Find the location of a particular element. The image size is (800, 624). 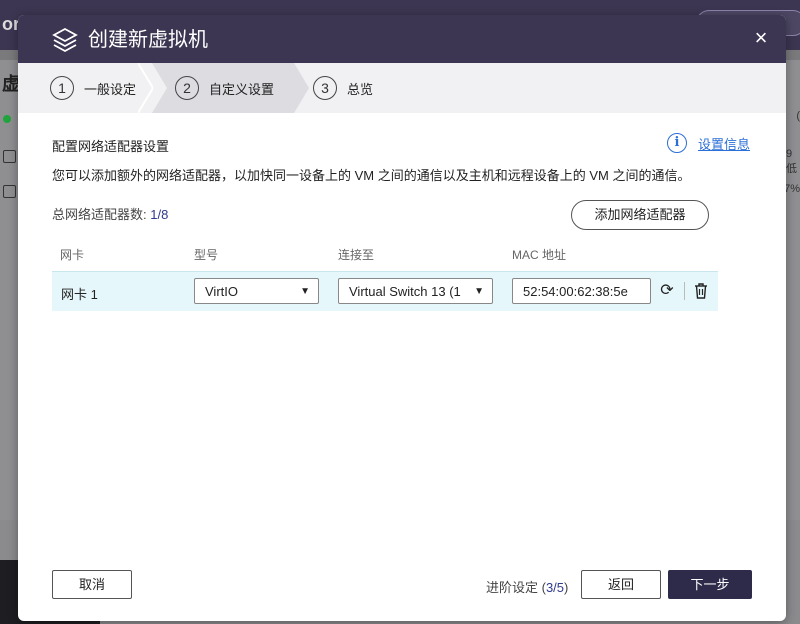

connect-select: Virtual Switch 13 (1 ▼ is located at coordinates (415, 291).